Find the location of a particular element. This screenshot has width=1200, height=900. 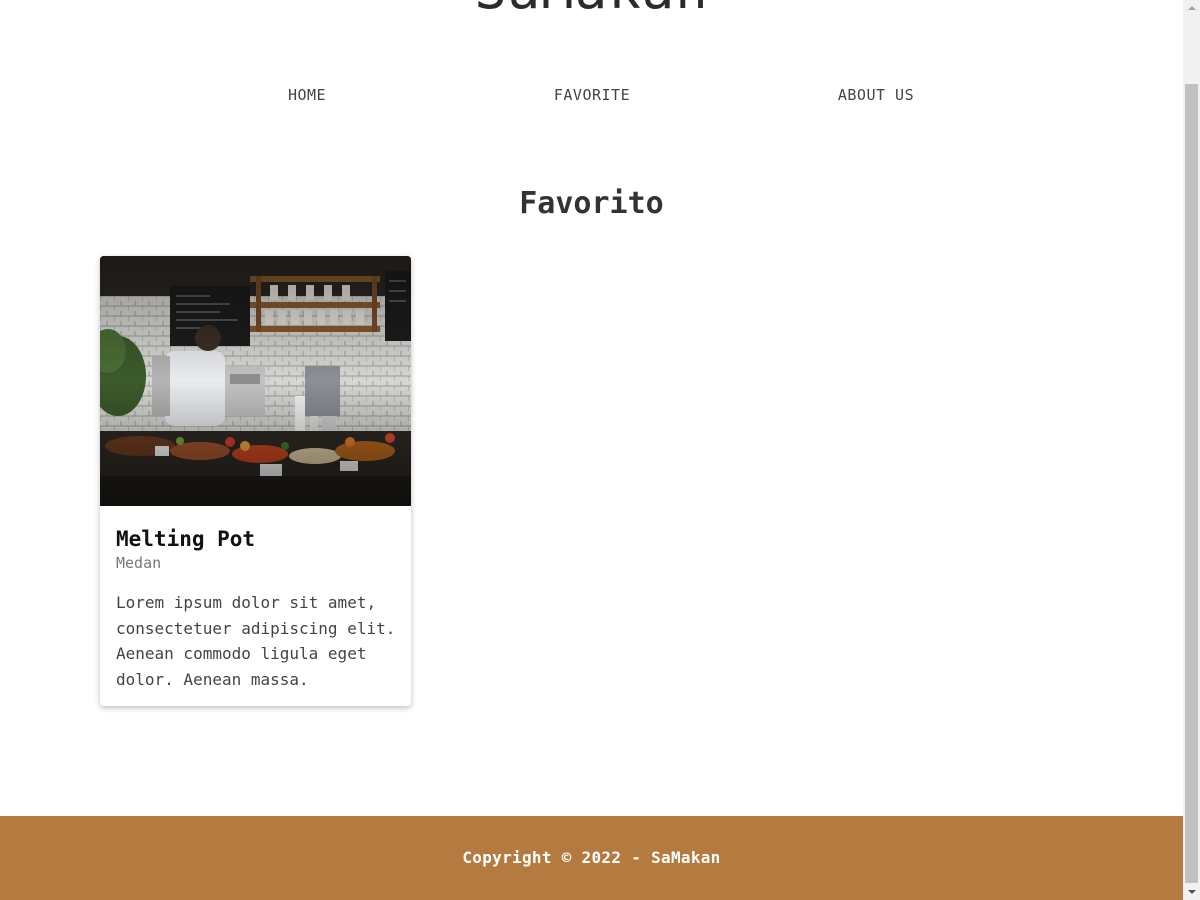

restaurant-name: Melting Pot is located at coordinates (256, 539).